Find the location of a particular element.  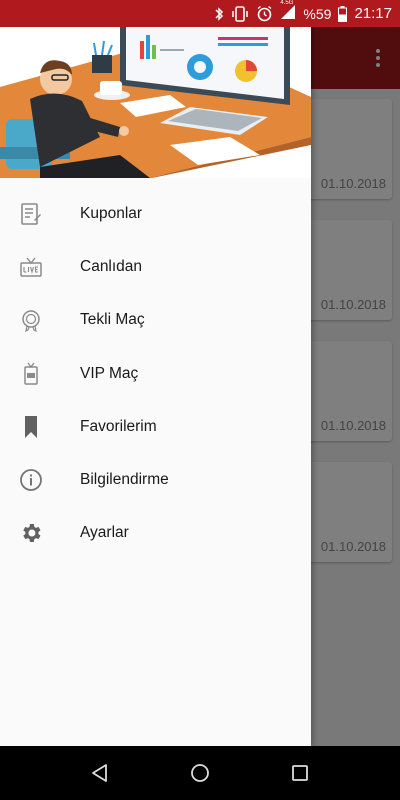

home-icon is located at coordinates (200, 773).